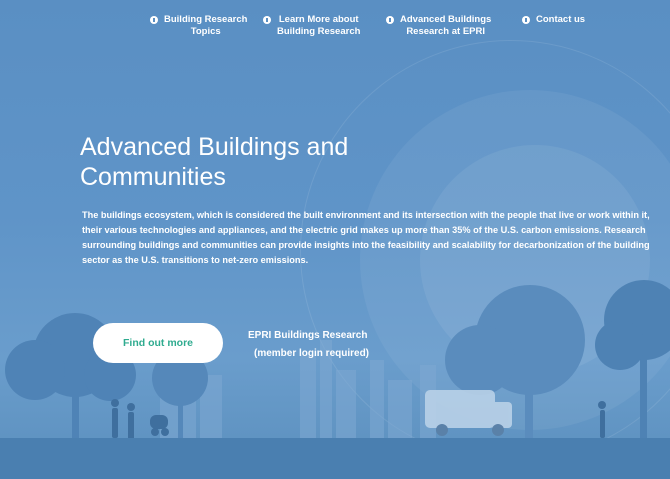 The height and width of the screenshot is (479, 670). What do you see at coordinates (158, 343) in the screenshot?
I see `find-out-more-button: Find out more` at bounding box center [158, 343].